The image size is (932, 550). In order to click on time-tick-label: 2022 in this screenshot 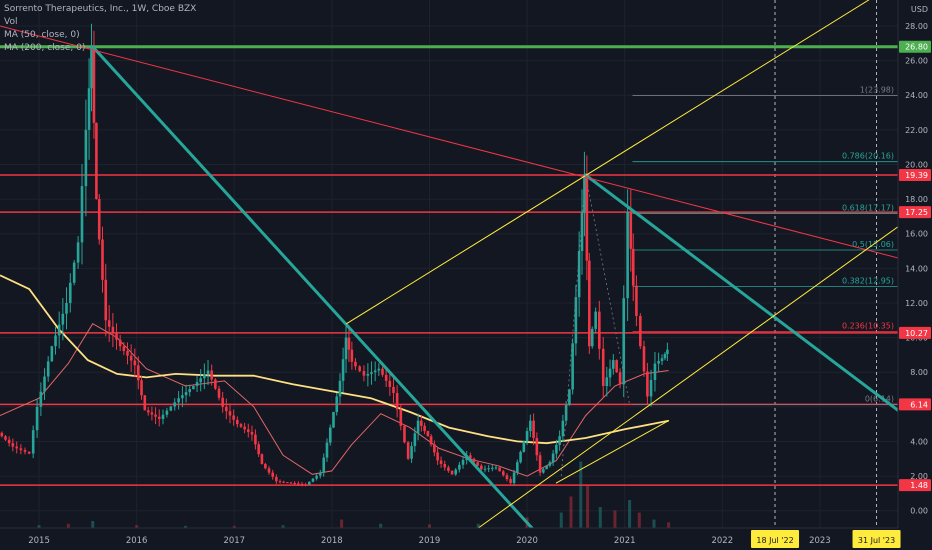, I will do `click(722, 541)`.